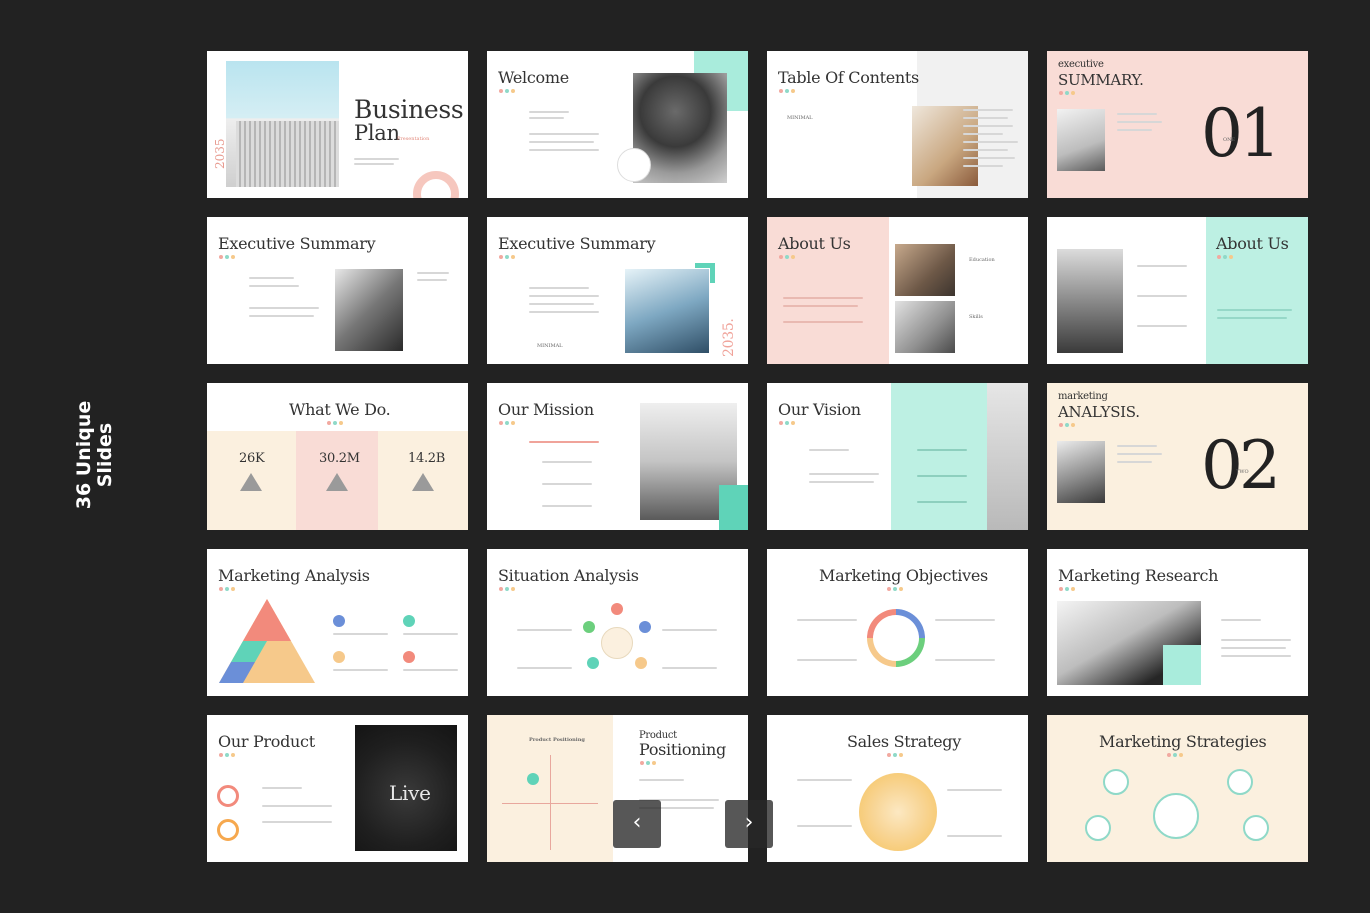 The height and width of the screenshot is (913, 1370). Describe the element at coordinates (1177, 124) in the screenshot. I see `slide-executive-summary-01: executive SUMMARY. 01 ONE` at that location.